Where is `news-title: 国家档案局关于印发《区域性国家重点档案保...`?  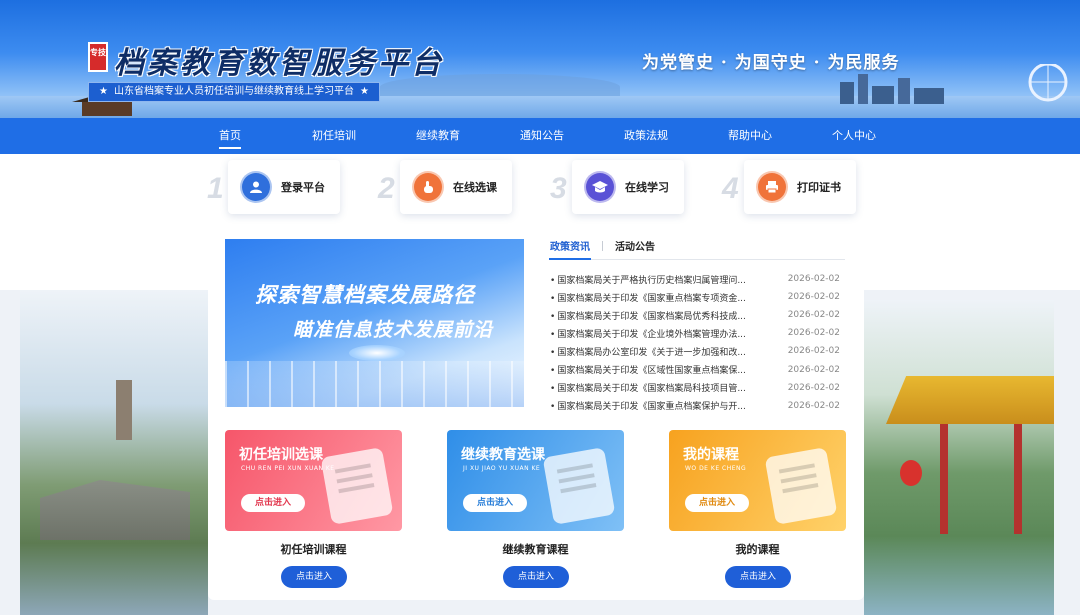
news-title: 国家档案局关于印发《区域性国家重点档案保... is located at coordinates (650, 369).